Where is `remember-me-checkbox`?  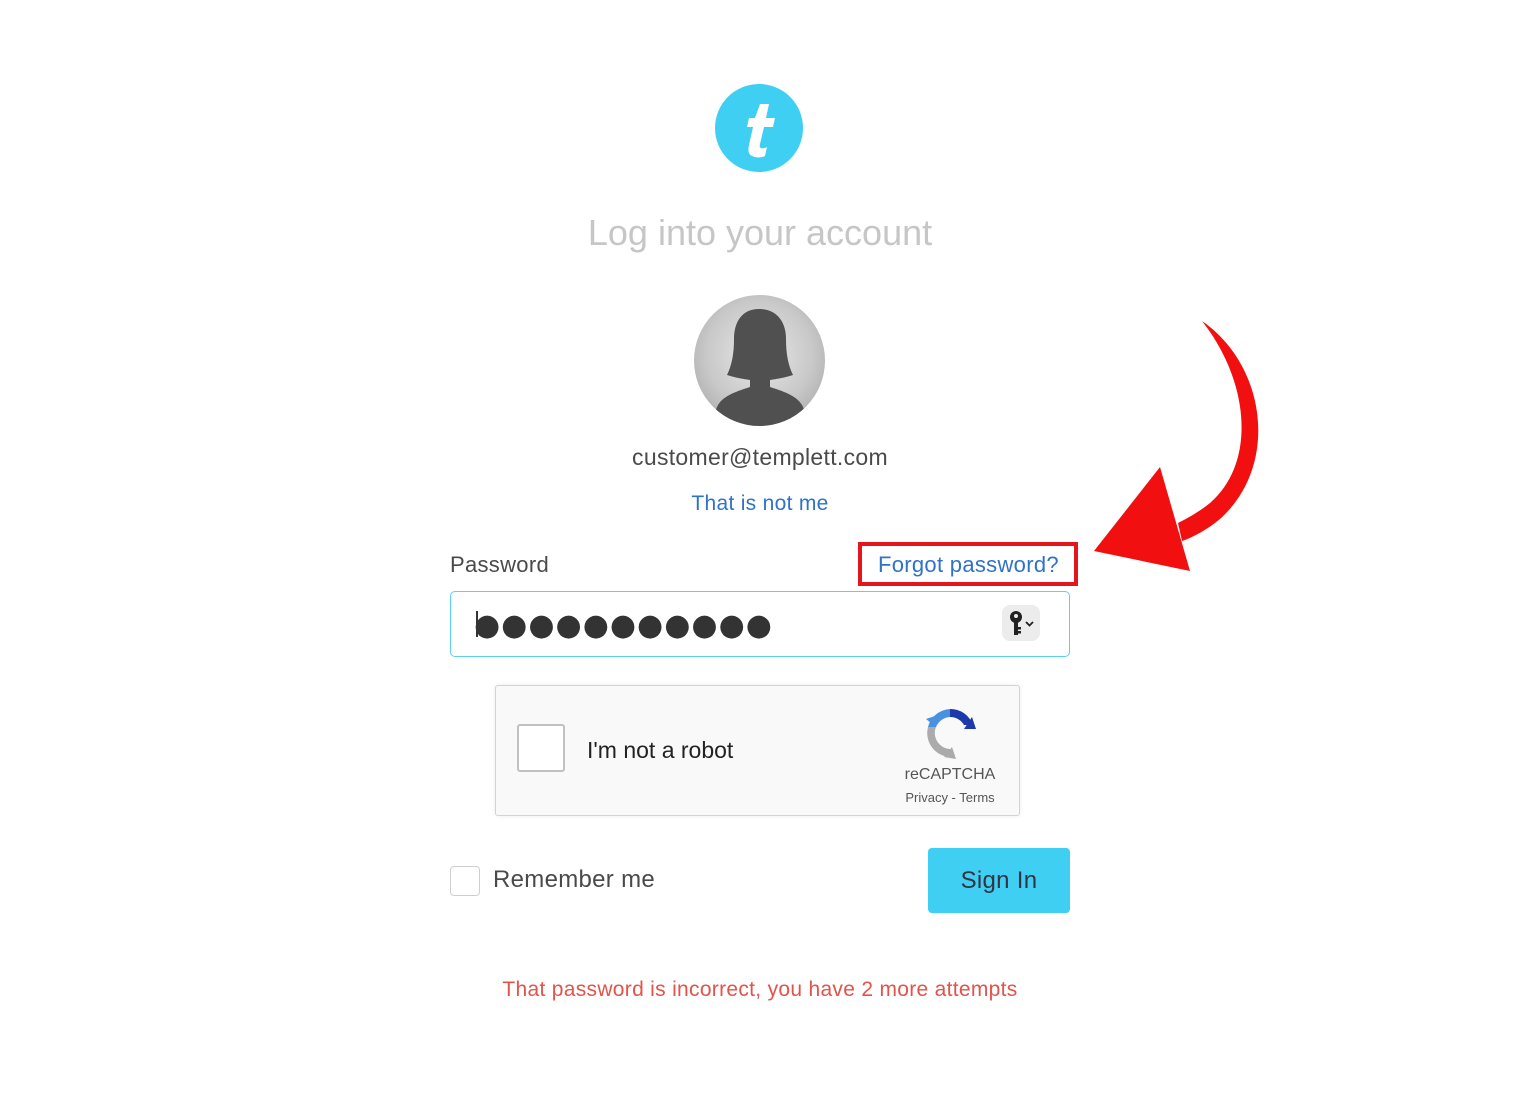 remember-me-checkbox is located at coordinates (465, 881).